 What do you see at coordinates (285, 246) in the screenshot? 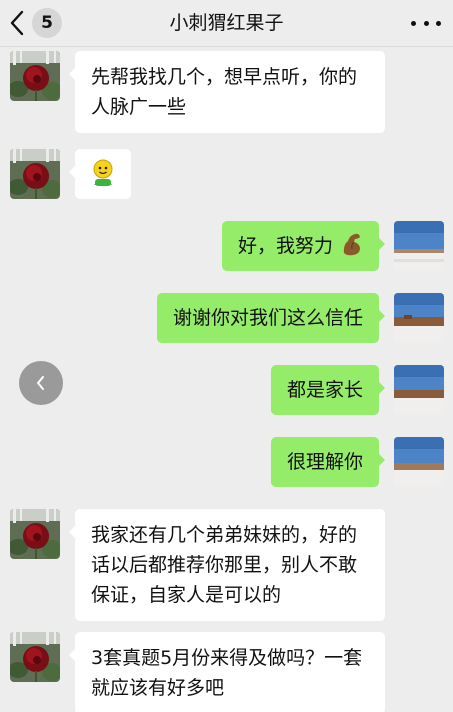
I see `message-text: 好，我努力` at bounding box center [285, 246].